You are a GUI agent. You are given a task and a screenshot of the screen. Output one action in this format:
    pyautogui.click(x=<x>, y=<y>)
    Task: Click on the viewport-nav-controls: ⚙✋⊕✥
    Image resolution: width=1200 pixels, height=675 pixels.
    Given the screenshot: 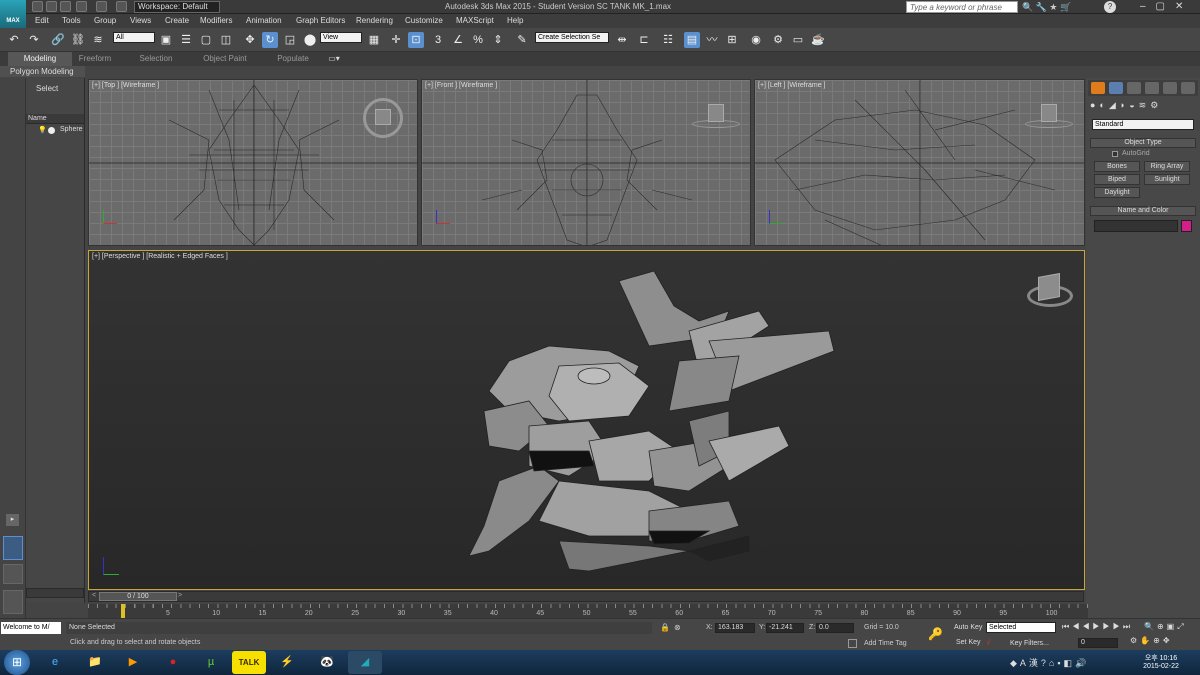 What is the action you would take?
    pyautogui.click(x=1160, y=642)
    